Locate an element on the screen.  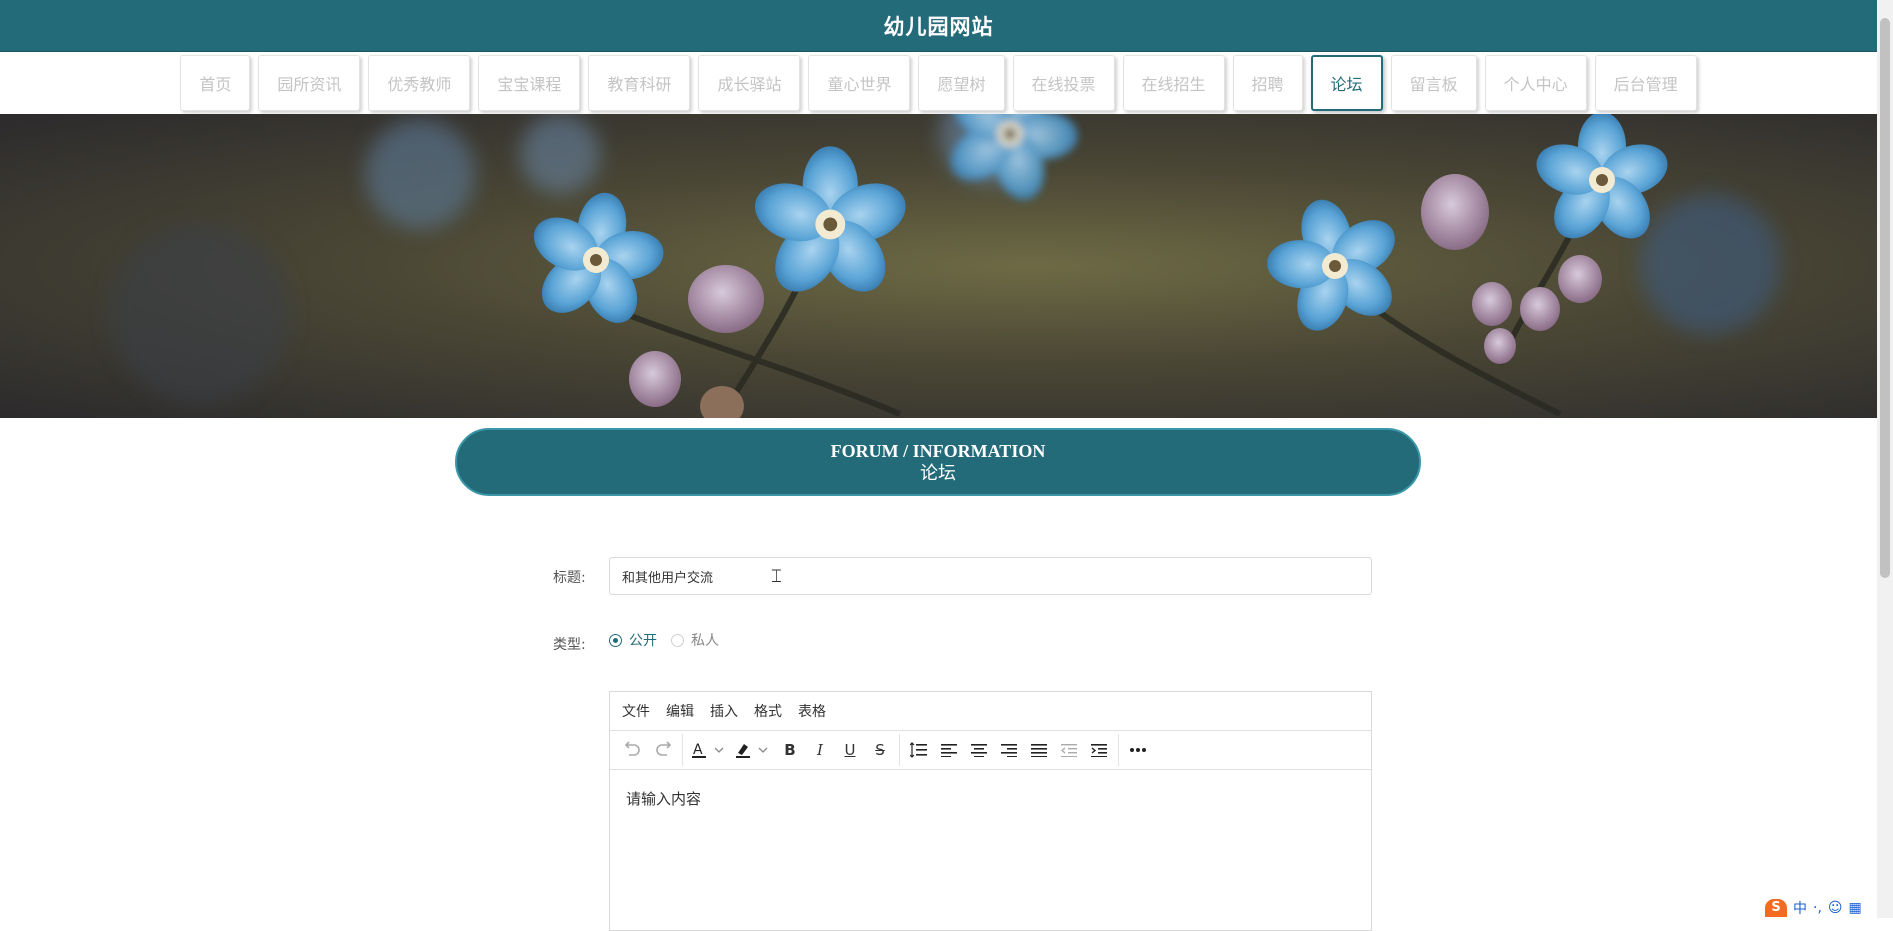
section-title-cn: 论坛 is located at coordinates (938, 473).